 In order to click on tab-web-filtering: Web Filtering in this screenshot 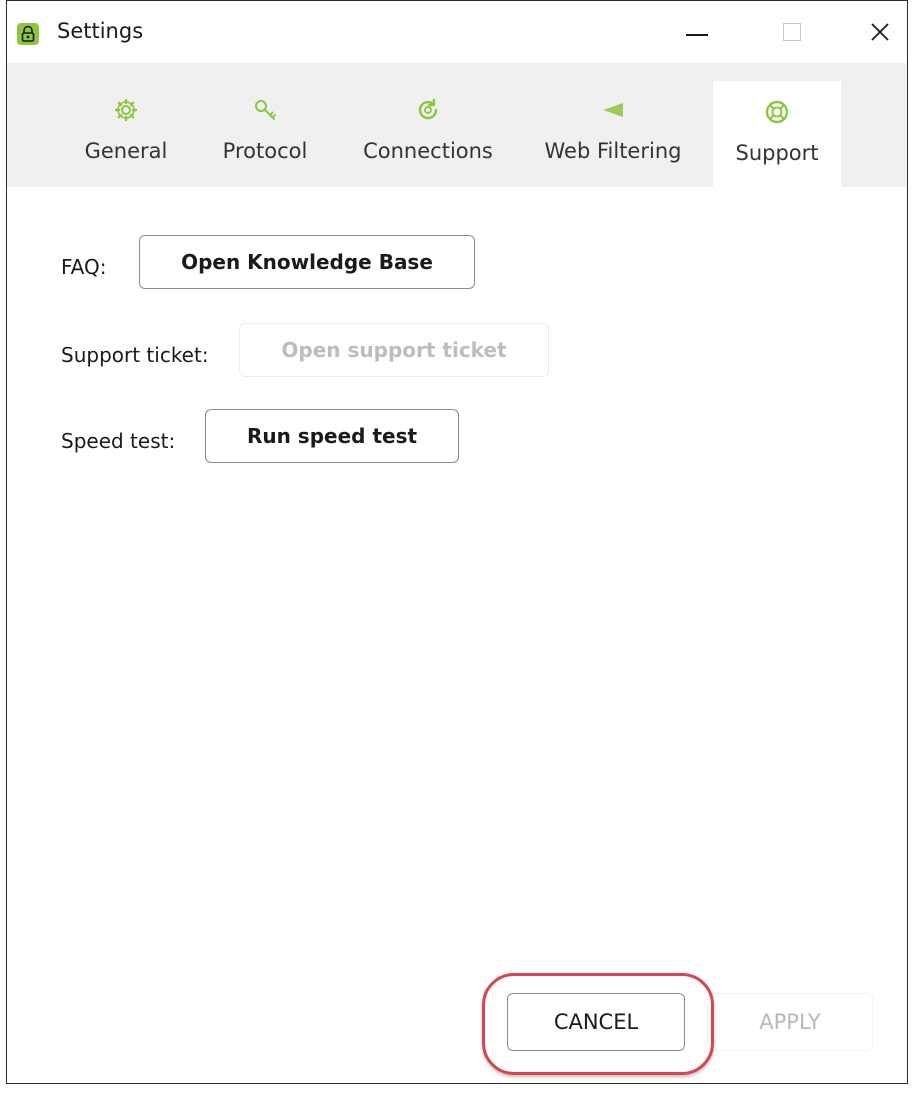, I will do `click(613, 125)`.